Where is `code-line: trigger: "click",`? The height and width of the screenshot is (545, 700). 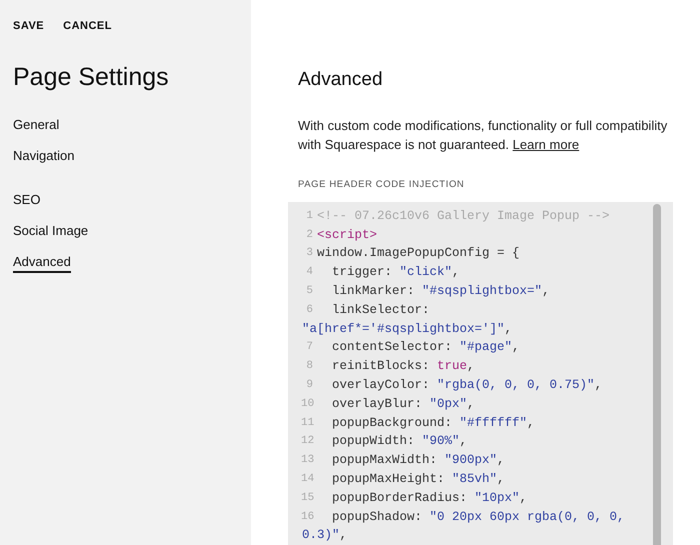
code-line: trigger: "click", is located at coordinates (395, 273).